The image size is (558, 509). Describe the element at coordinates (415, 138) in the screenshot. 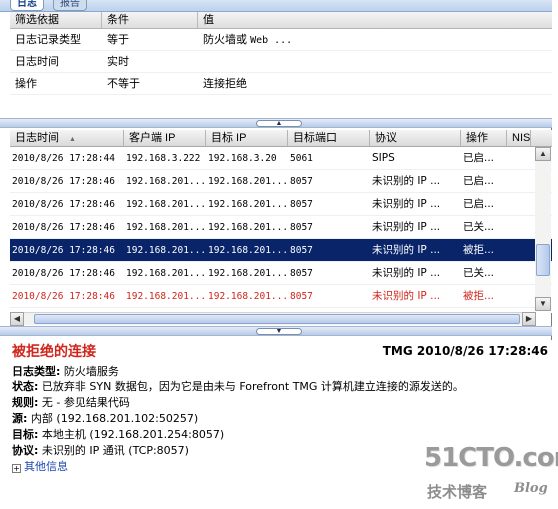

I see `column-protocol: 协议` at that location.